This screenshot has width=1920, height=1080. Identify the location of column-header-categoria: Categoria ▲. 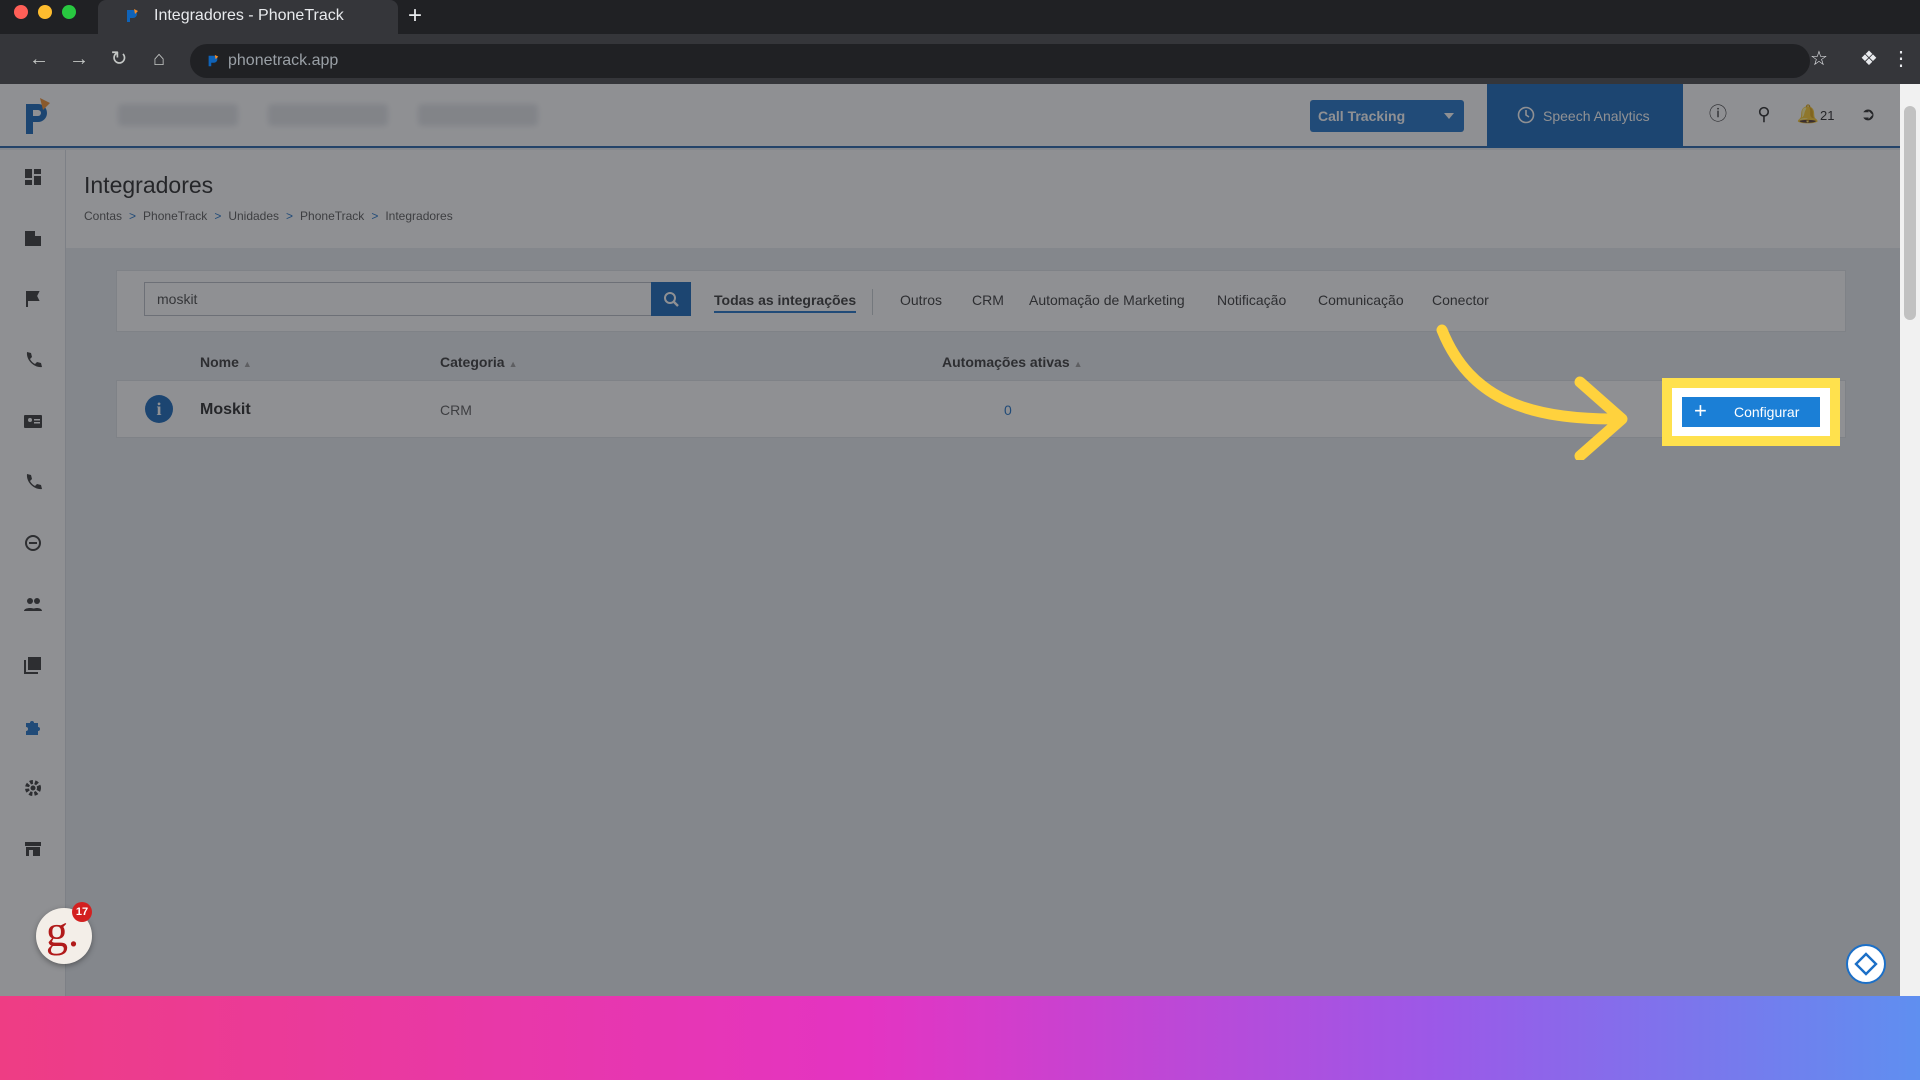
(479, 362).